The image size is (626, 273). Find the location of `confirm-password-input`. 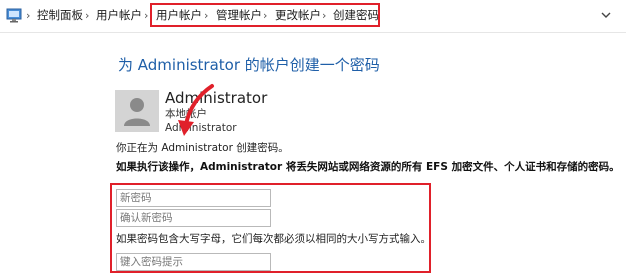

confirm-password-input is located at coordinates (193, 218).